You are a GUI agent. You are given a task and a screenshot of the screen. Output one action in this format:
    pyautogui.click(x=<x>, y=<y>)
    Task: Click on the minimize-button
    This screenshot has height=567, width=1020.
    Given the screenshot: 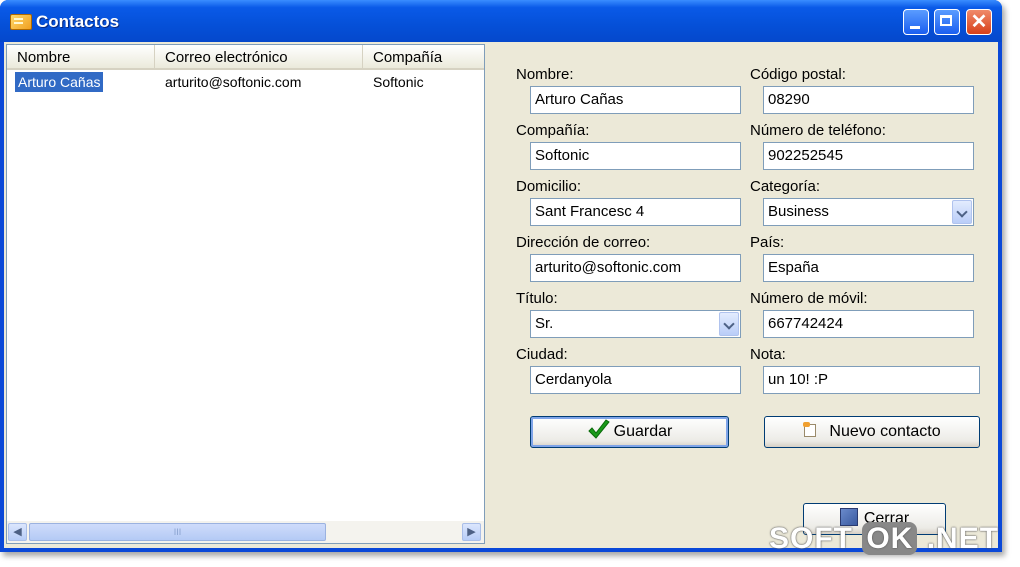 What is the action you would take?
    pyautogui.click(x=916, y=22)
    